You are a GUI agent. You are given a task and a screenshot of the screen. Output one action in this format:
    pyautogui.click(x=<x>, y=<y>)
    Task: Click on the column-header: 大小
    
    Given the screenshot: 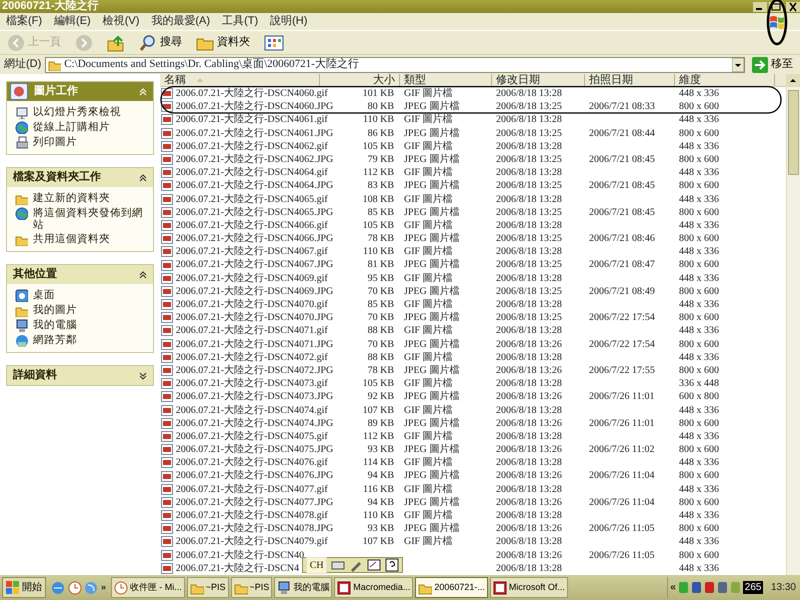 What is the action you would take?
    pyautogui.click(x=360, y=80)
    